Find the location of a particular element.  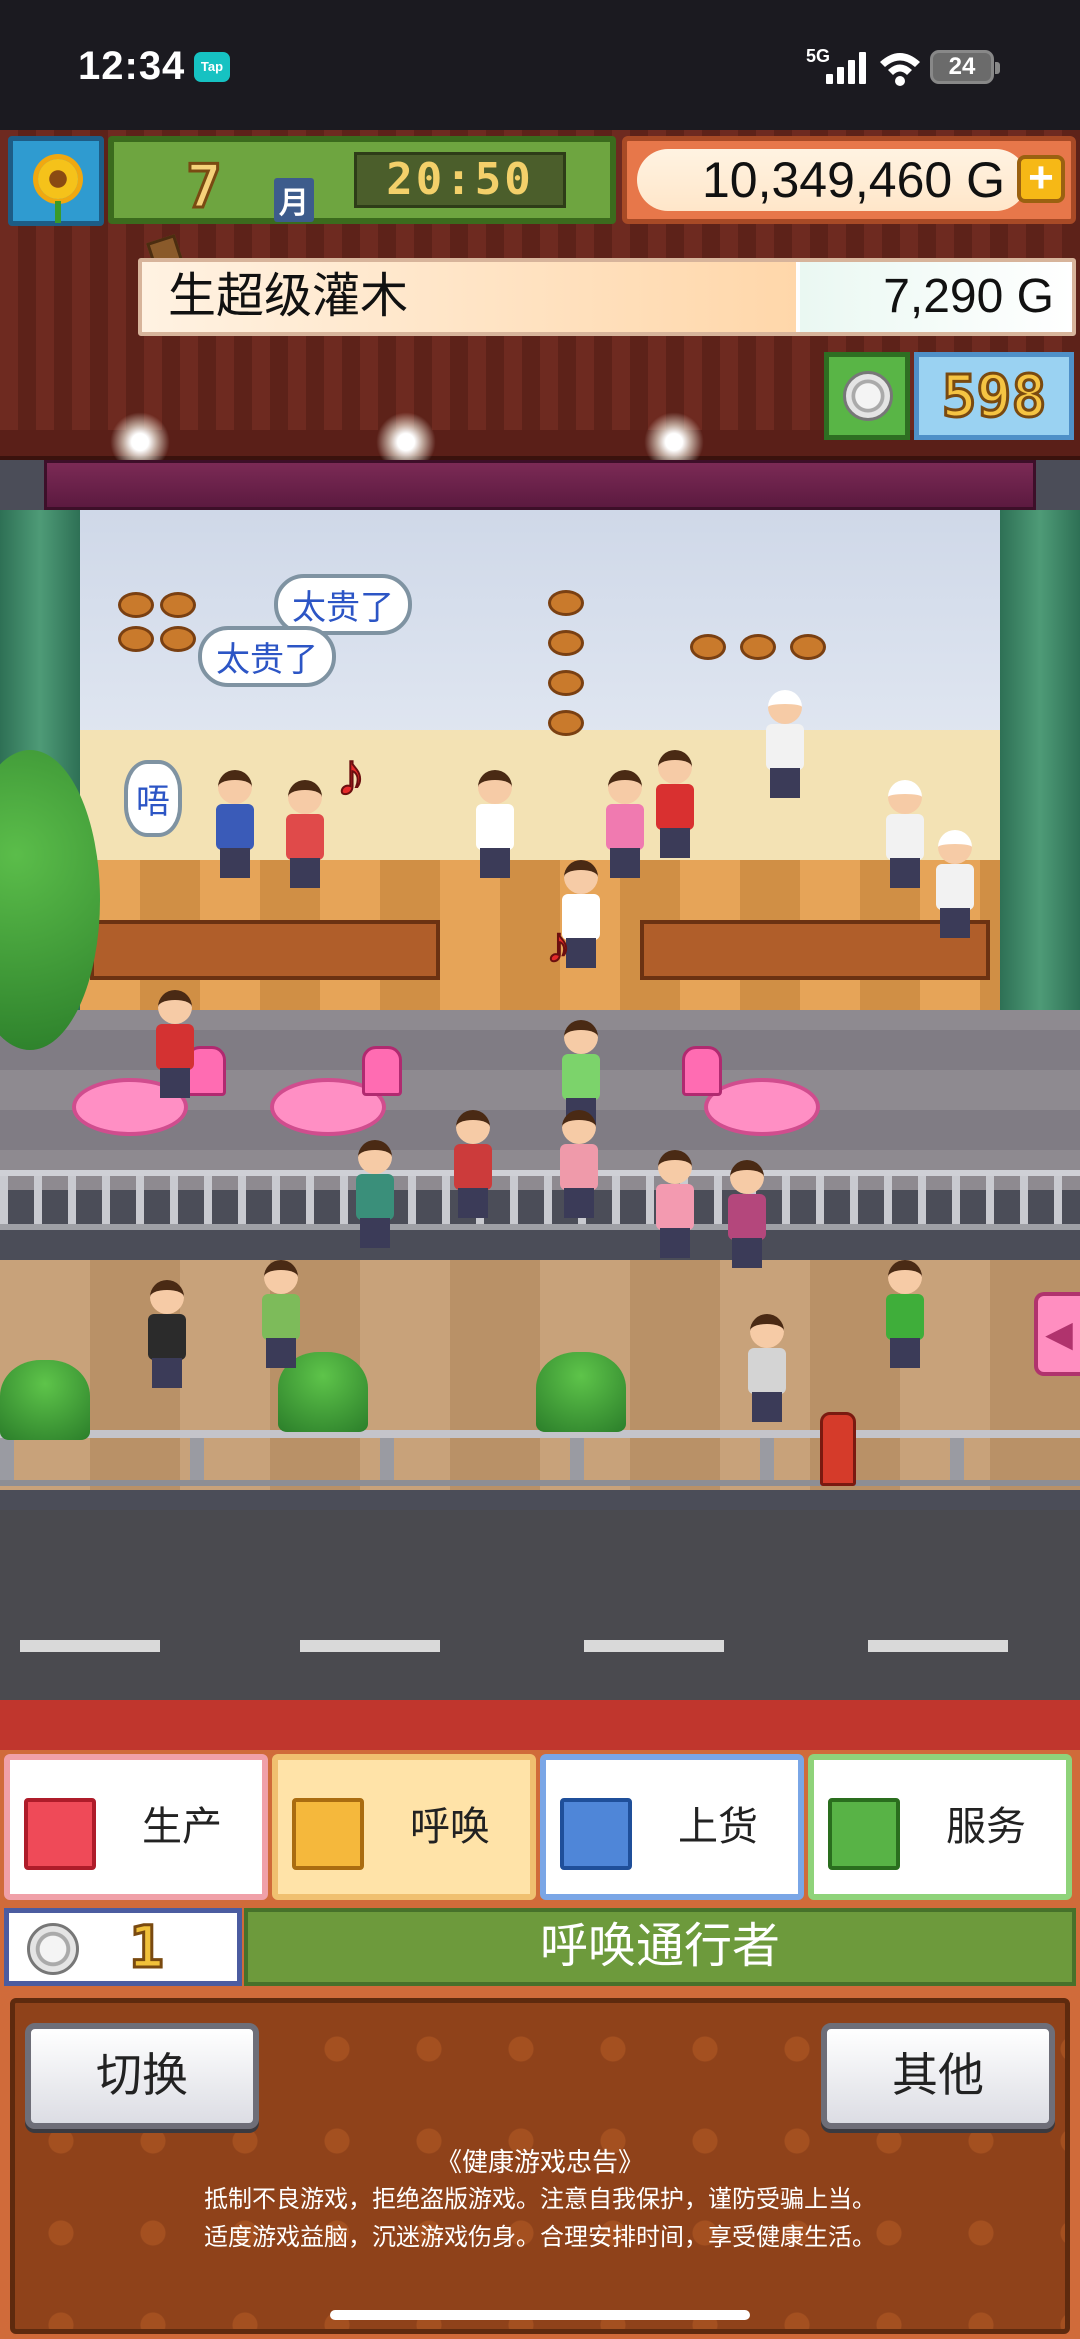

fire-hydrant-icon is located at coordinates (838, 1449).